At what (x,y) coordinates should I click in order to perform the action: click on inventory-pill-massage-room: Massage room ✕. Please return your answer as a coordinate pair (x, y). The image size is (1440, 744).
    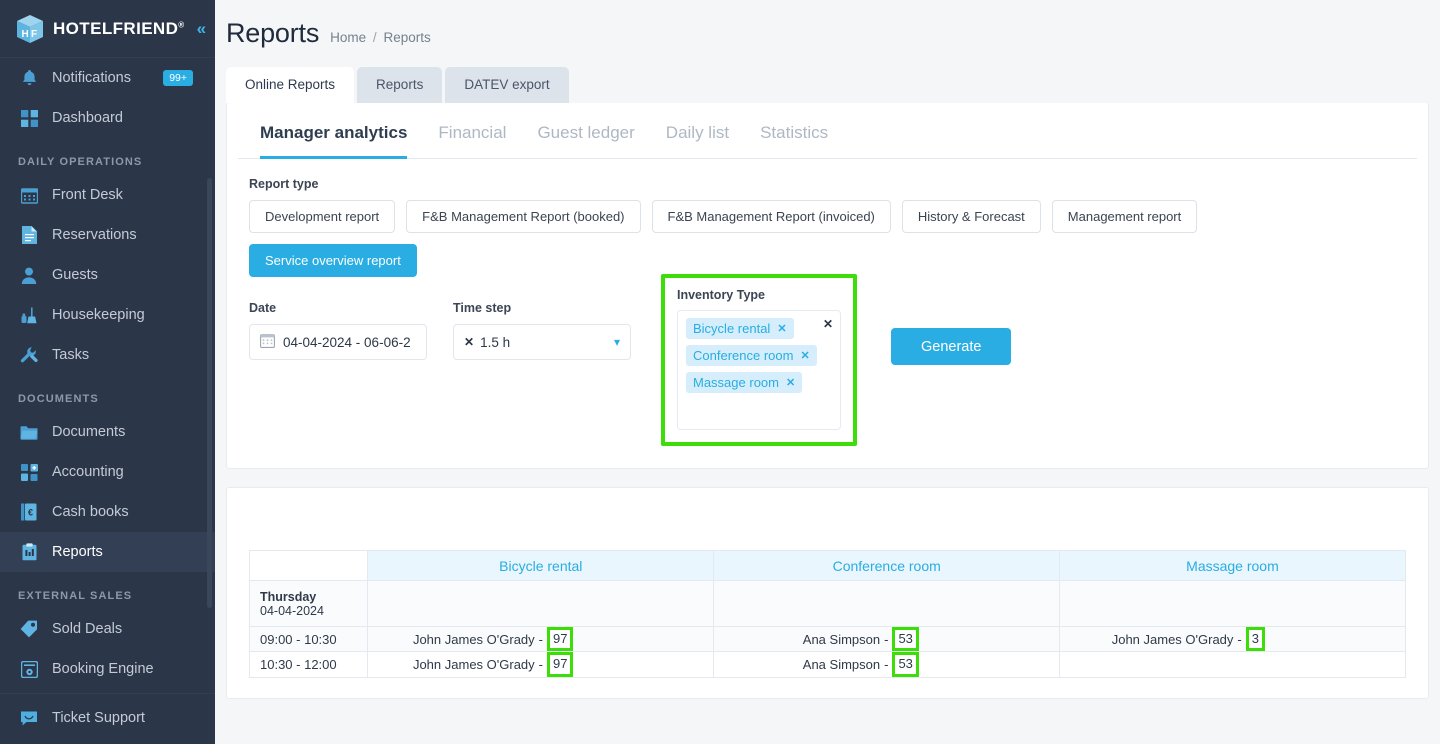
    Looking at the image, I should click on (744, 382).